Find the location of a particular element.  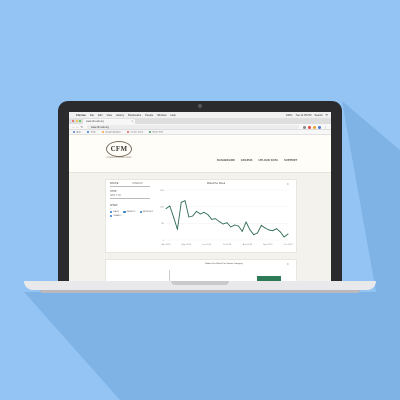

close-window-icon is located at coordinates (73, 121).